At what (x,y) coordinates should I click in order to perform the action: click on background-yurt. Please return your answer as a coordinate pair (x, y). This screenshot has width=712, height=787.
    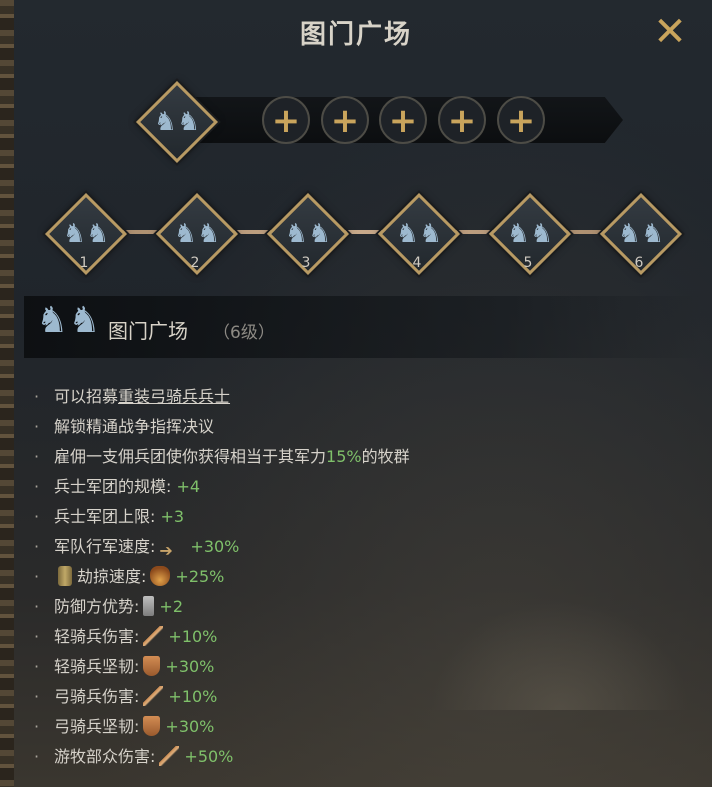
    Looking at the image, I should click on (560, 655).